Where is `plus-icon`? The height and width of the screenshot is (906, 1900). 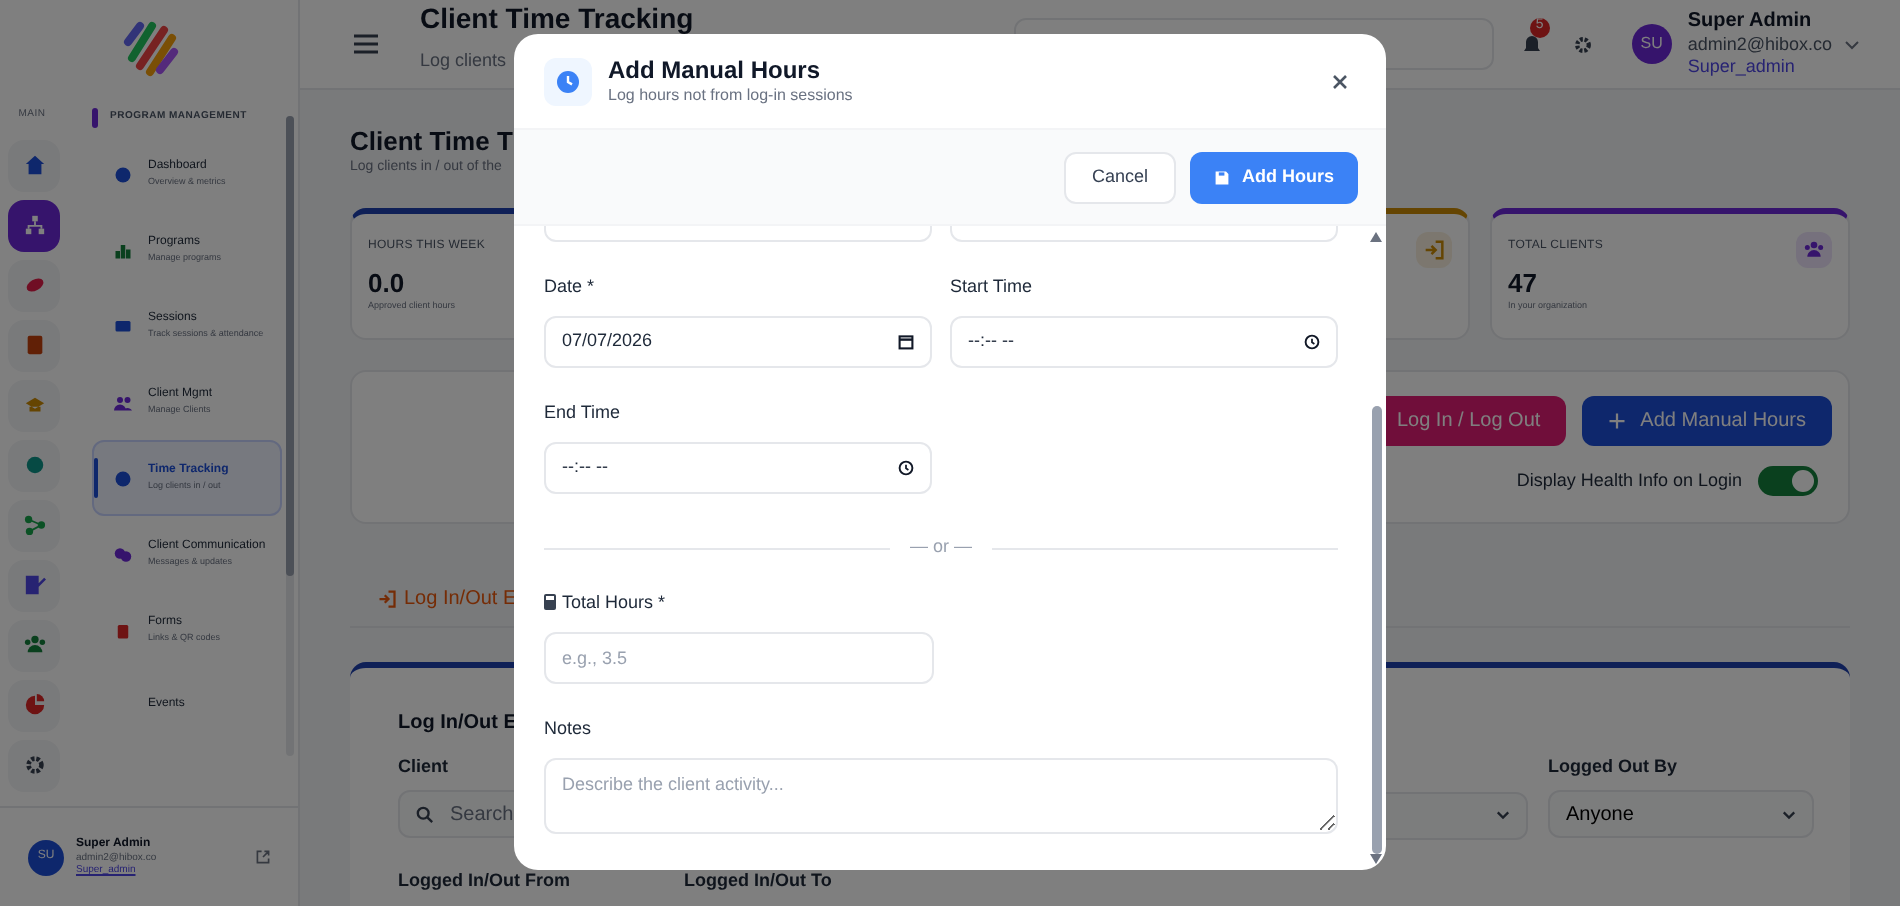 plus-icon is located at coordinates (1617, 420).